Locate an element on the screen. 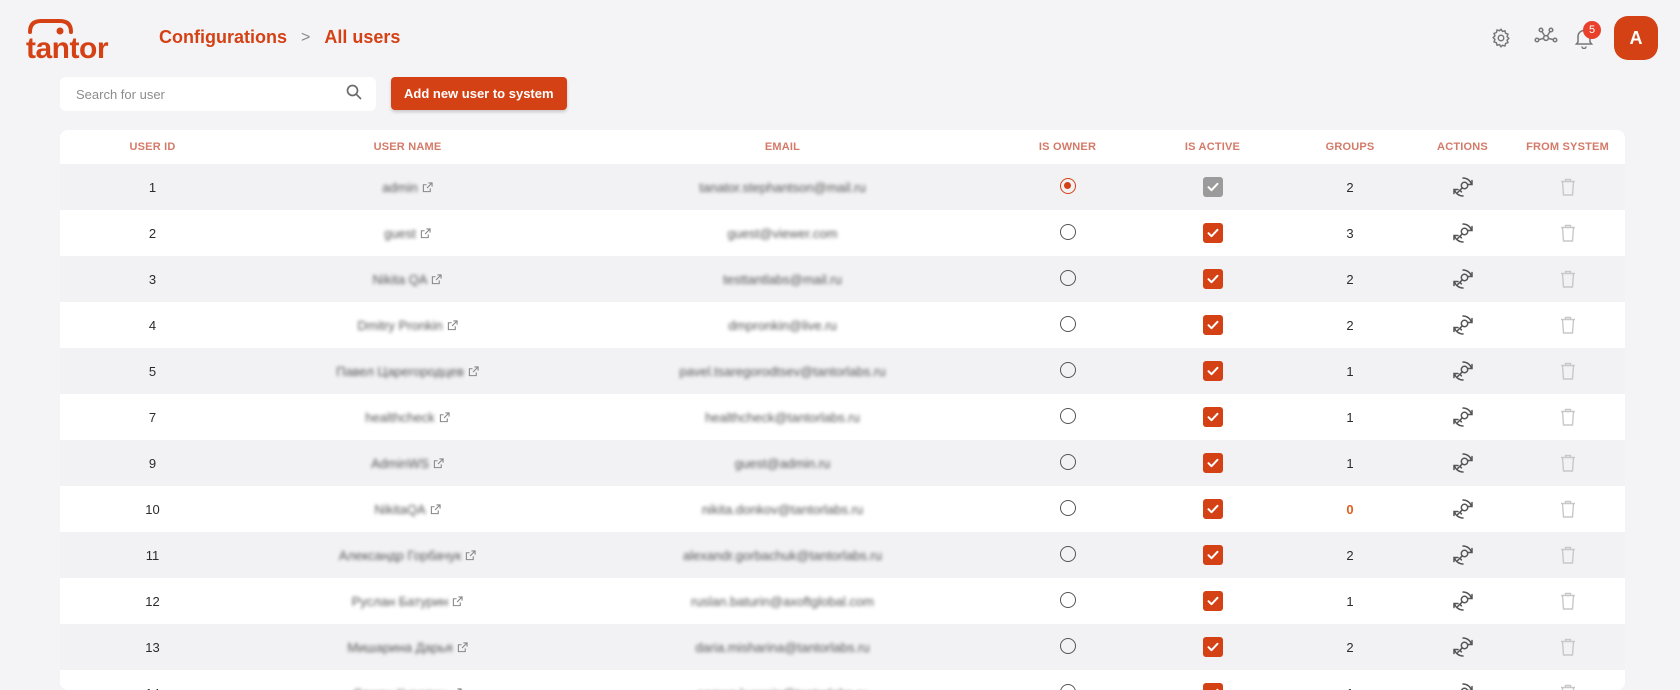  col-user-name: USER NAME is located at coordinates (407, 147).